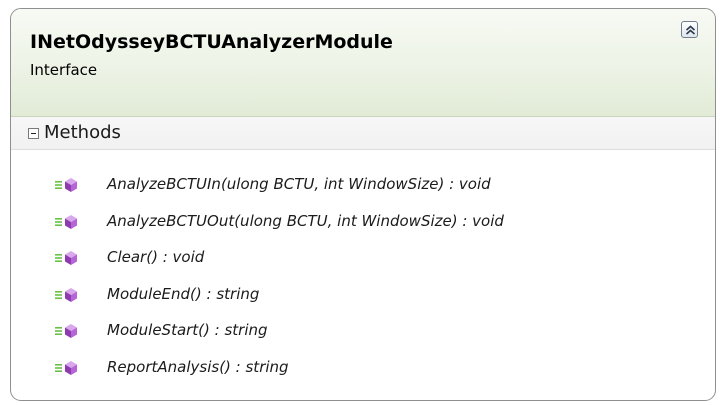 This screenshot has height=405, width=728. What do you see at coordinates (187, 330) in the screenshot?
I see `method-signature: ModuleStart() : string` at bounding box center [187, 330].